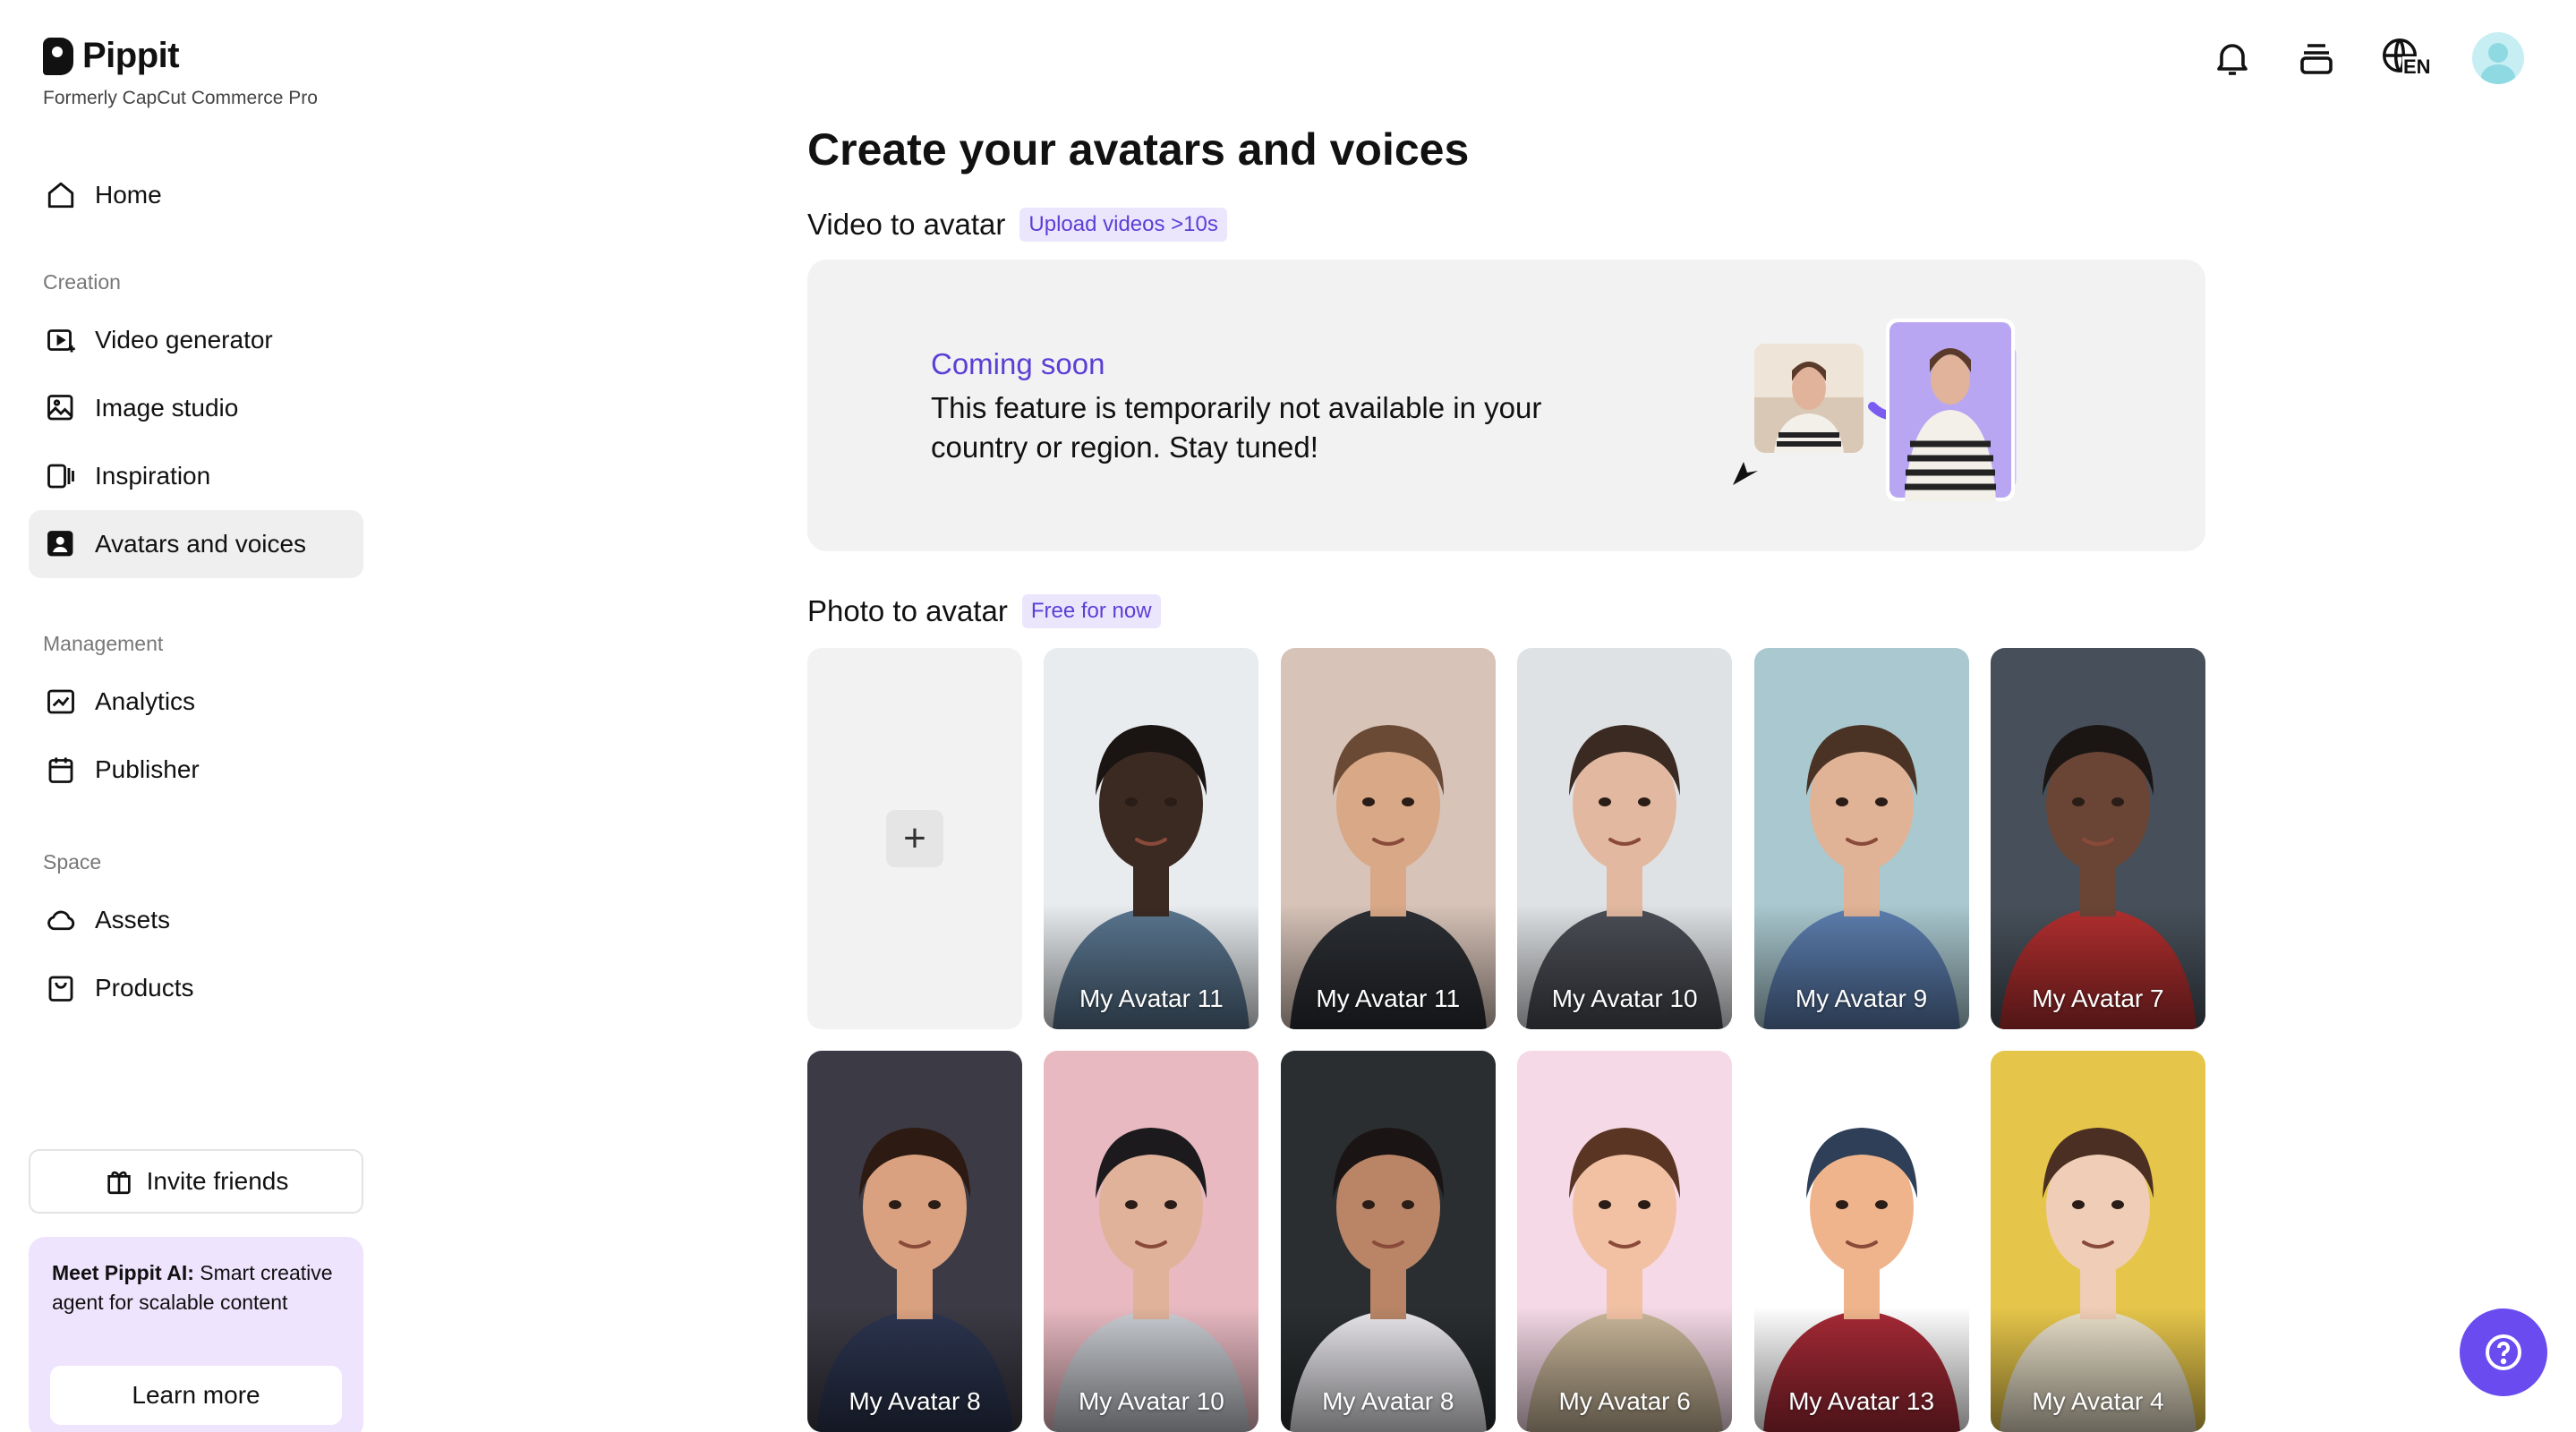 The height and width of the screenshot is (1432, 2576). I want to click on image-studio-icon, so click(60, 408).